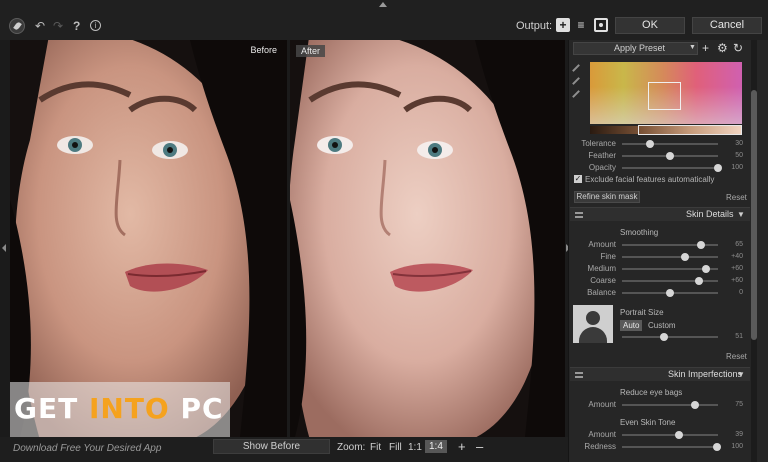 The height and width of the screenshot is (462, 768). I want to click on redness-value: 100, so click(737, 446).